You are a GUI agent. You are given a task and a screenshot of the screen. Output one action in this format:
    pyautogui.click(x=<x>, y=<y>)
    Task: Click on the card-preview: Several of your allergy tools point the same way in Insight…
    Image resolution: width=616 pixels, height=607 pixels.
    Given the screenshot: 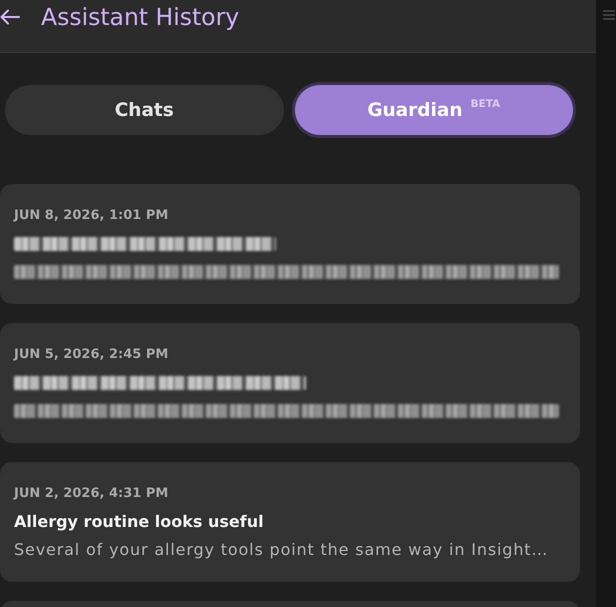 What is the action you would take?
    pyautogui.click(x=281, y=550)
    